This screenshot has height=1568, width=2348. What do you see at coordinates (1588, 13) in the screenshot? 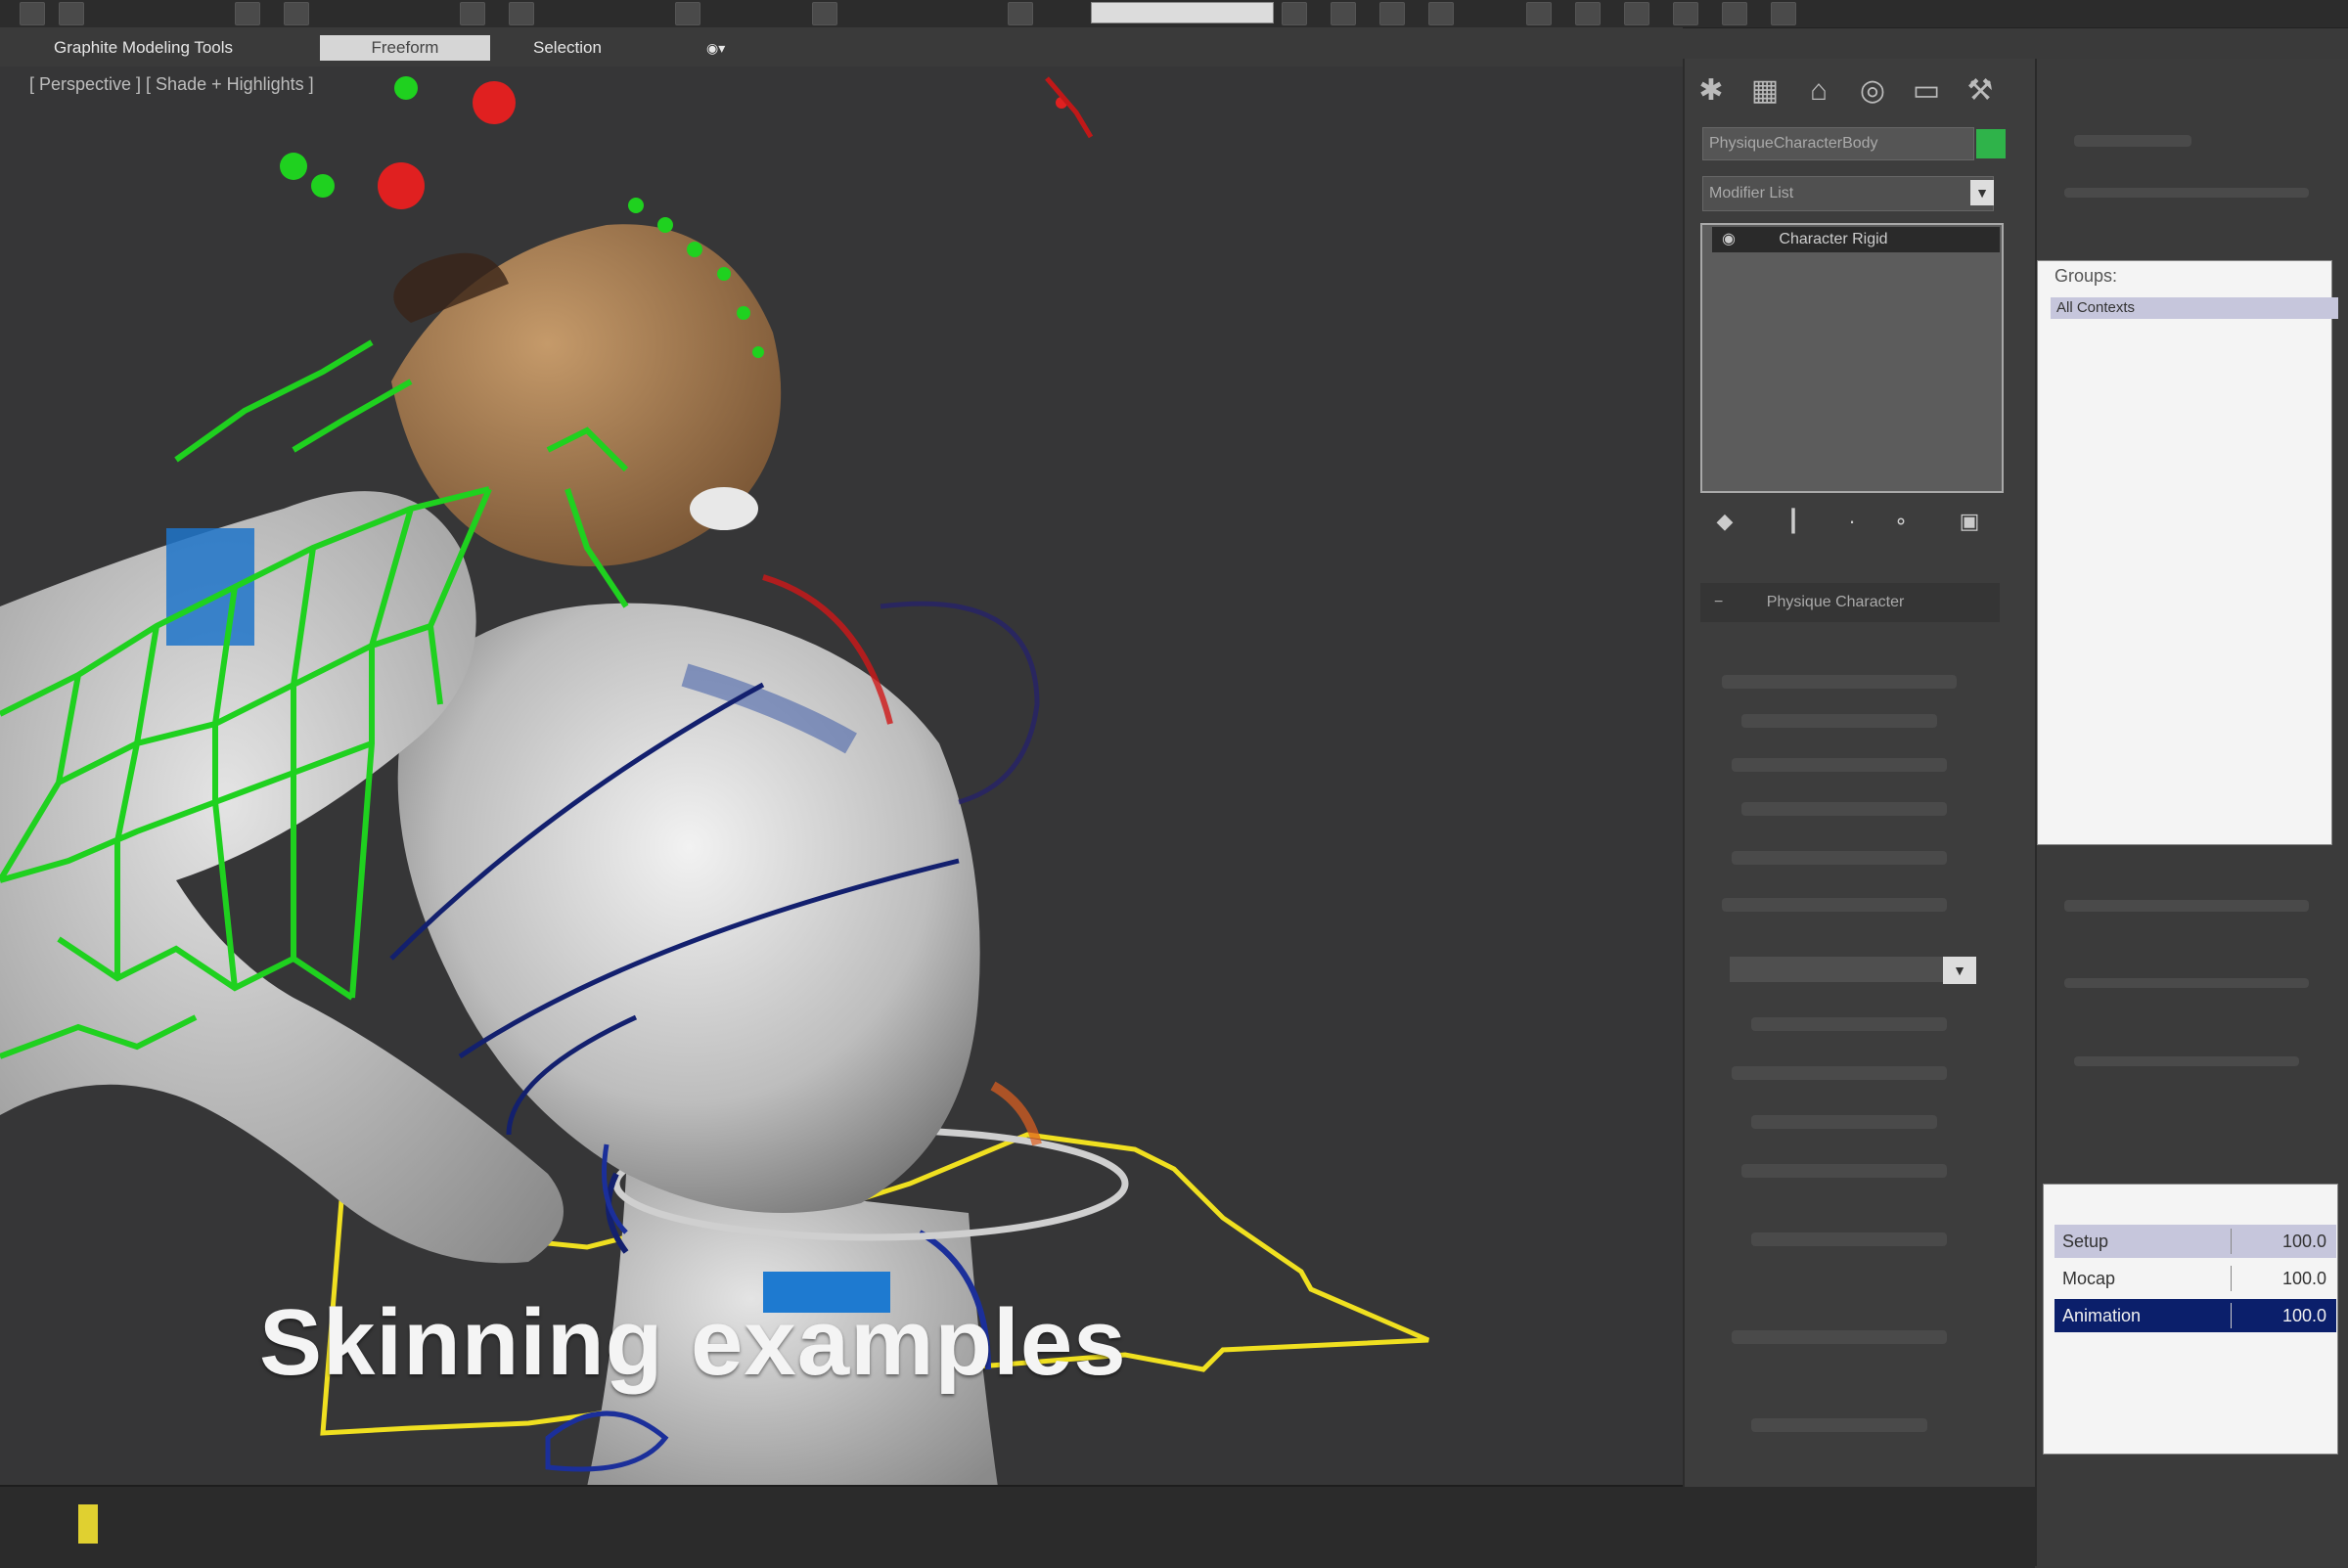
I see `render-setup-icon` at bounding box center [1588, 13].